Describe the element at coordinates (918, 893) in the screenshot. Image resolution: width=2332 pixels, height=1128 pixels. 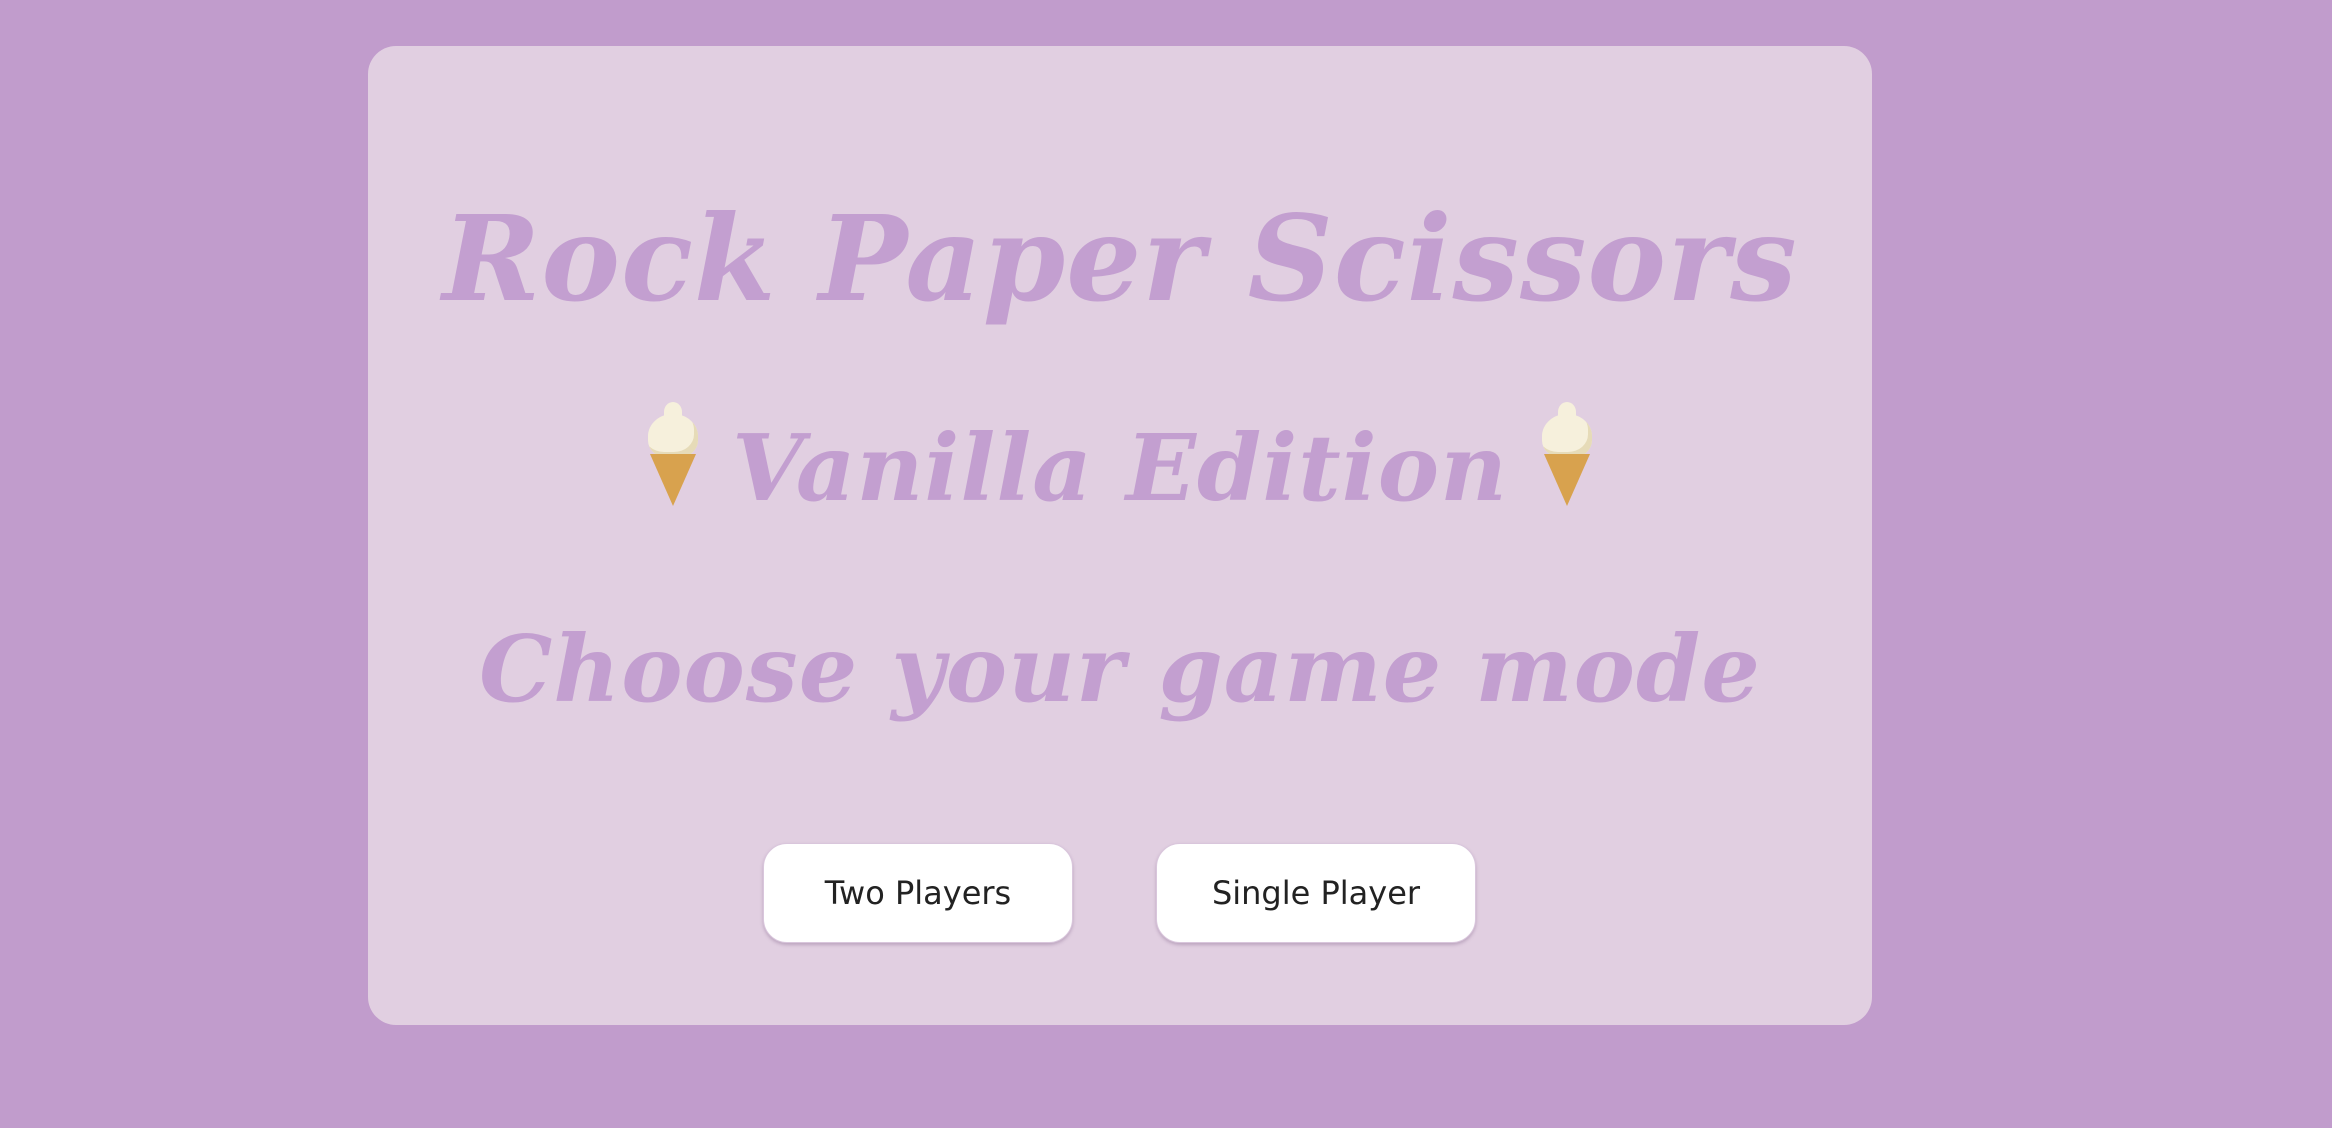
I see `two-players-button: Two Players` at that location.